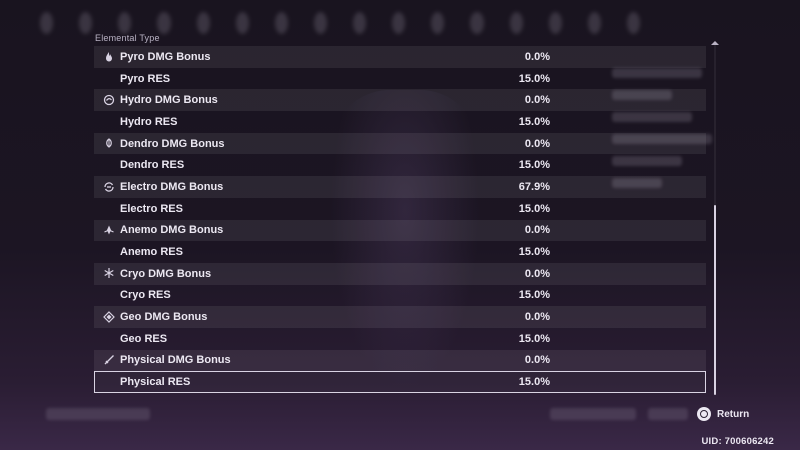 This screenshot has width=800, height=450. What do you see at coordinates (164, 317) in the screenshot?
I see `stat-label: Geo DMG Bonus` at bounding box center [164, 317].